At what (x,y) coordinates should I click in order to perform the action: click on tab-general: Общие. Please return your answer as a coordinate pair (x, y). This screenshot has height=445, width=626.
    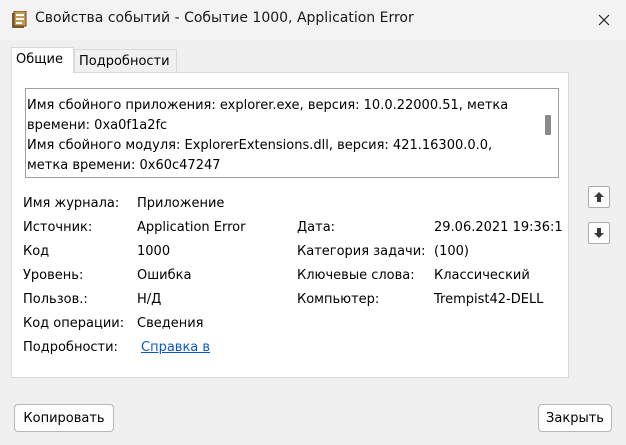
    Looking at the image, I should click on (42, 60).